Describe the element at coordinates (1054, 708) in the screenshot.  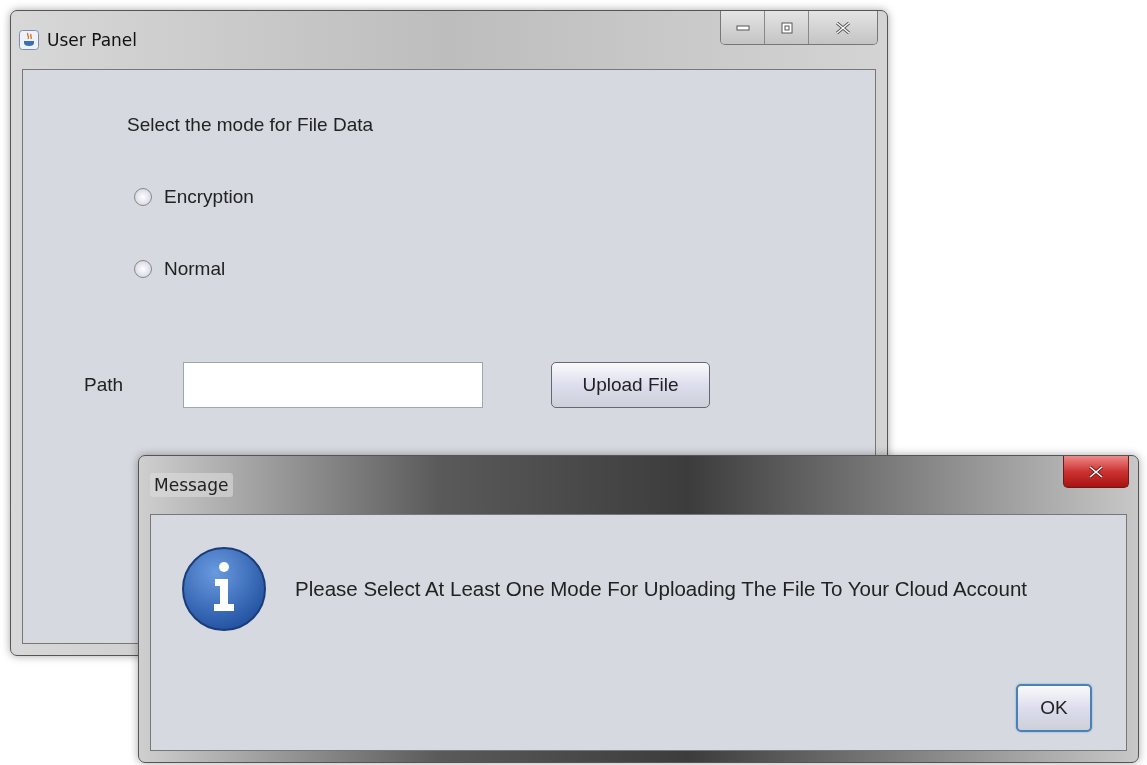
I see `ok-button: OK` at that location.